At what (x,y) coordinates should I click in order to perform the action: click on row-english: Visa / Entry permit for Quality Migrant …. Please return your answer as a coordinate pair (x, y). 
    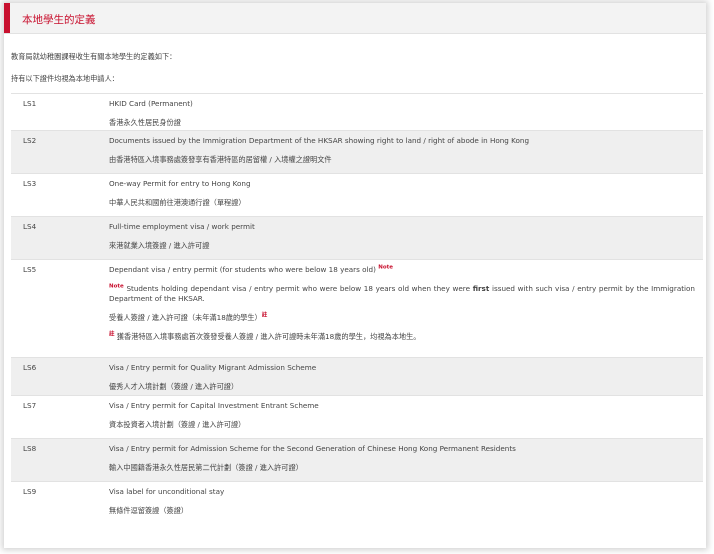
    Looking at the image, I should click on (213, 367).